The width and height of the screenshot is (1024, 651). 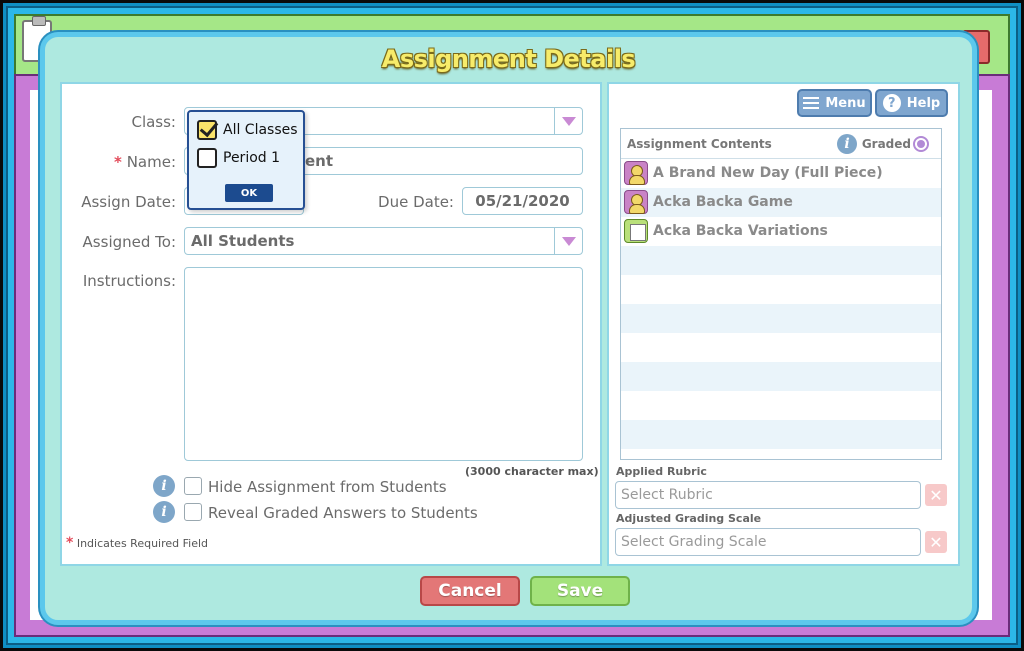 What do you see at coordinates (260, 130) in the screenshot?
I see `class-option-label: All Classes` at bounding box center [260, 130].